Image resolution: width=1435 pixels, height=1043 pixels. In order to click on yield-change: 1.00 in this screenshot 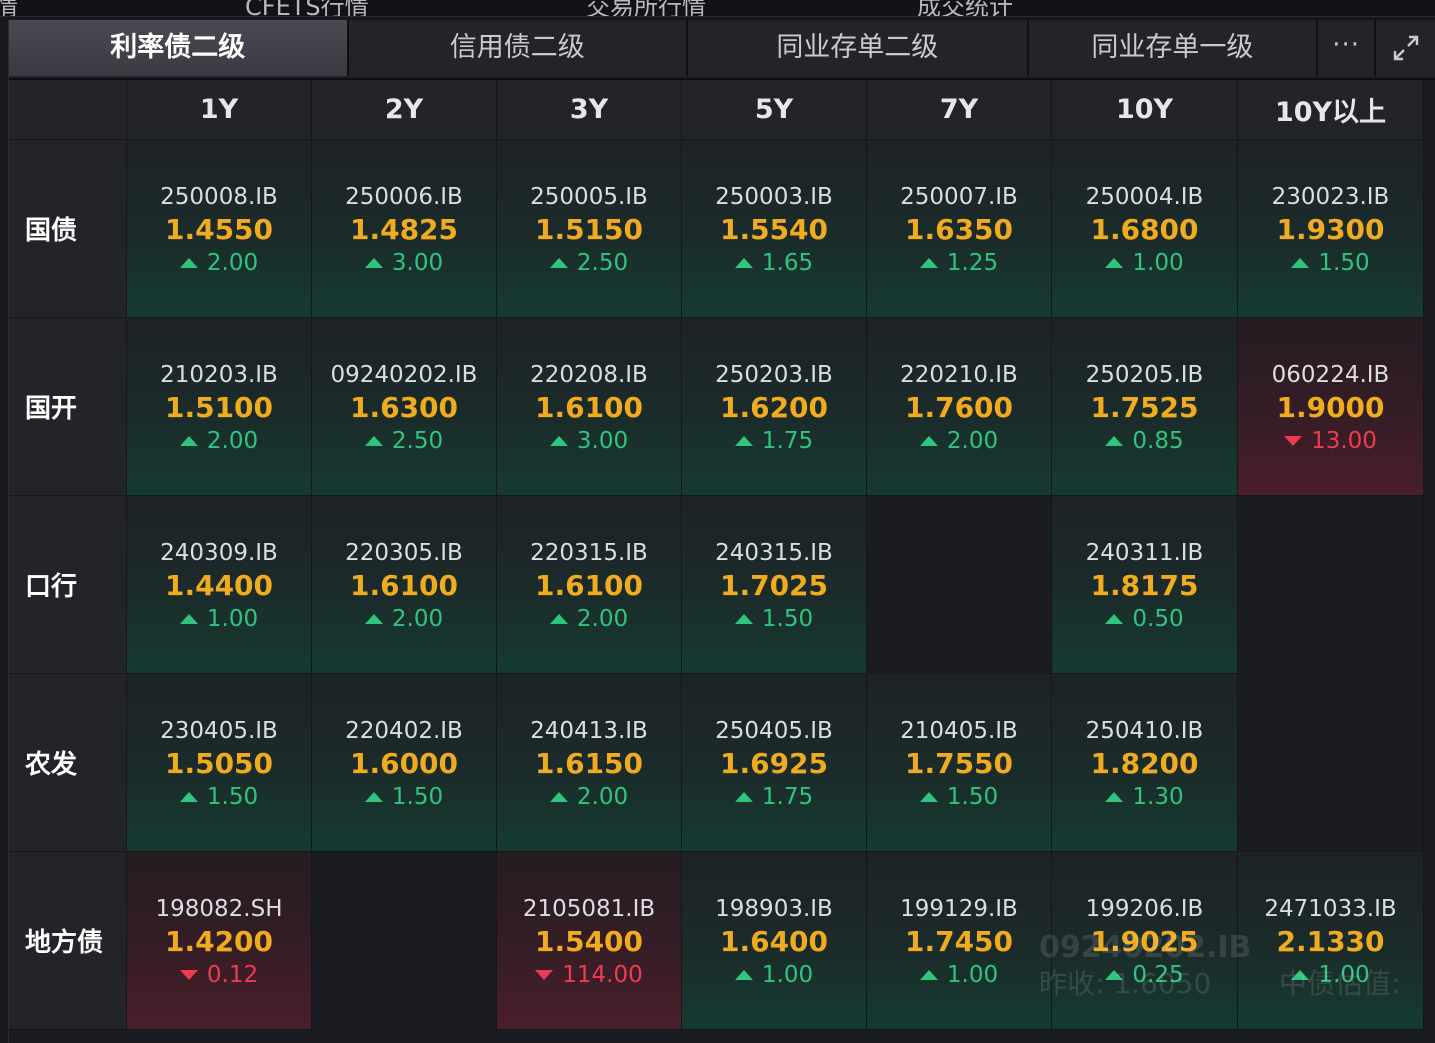, I will do `click(773, 975)`.